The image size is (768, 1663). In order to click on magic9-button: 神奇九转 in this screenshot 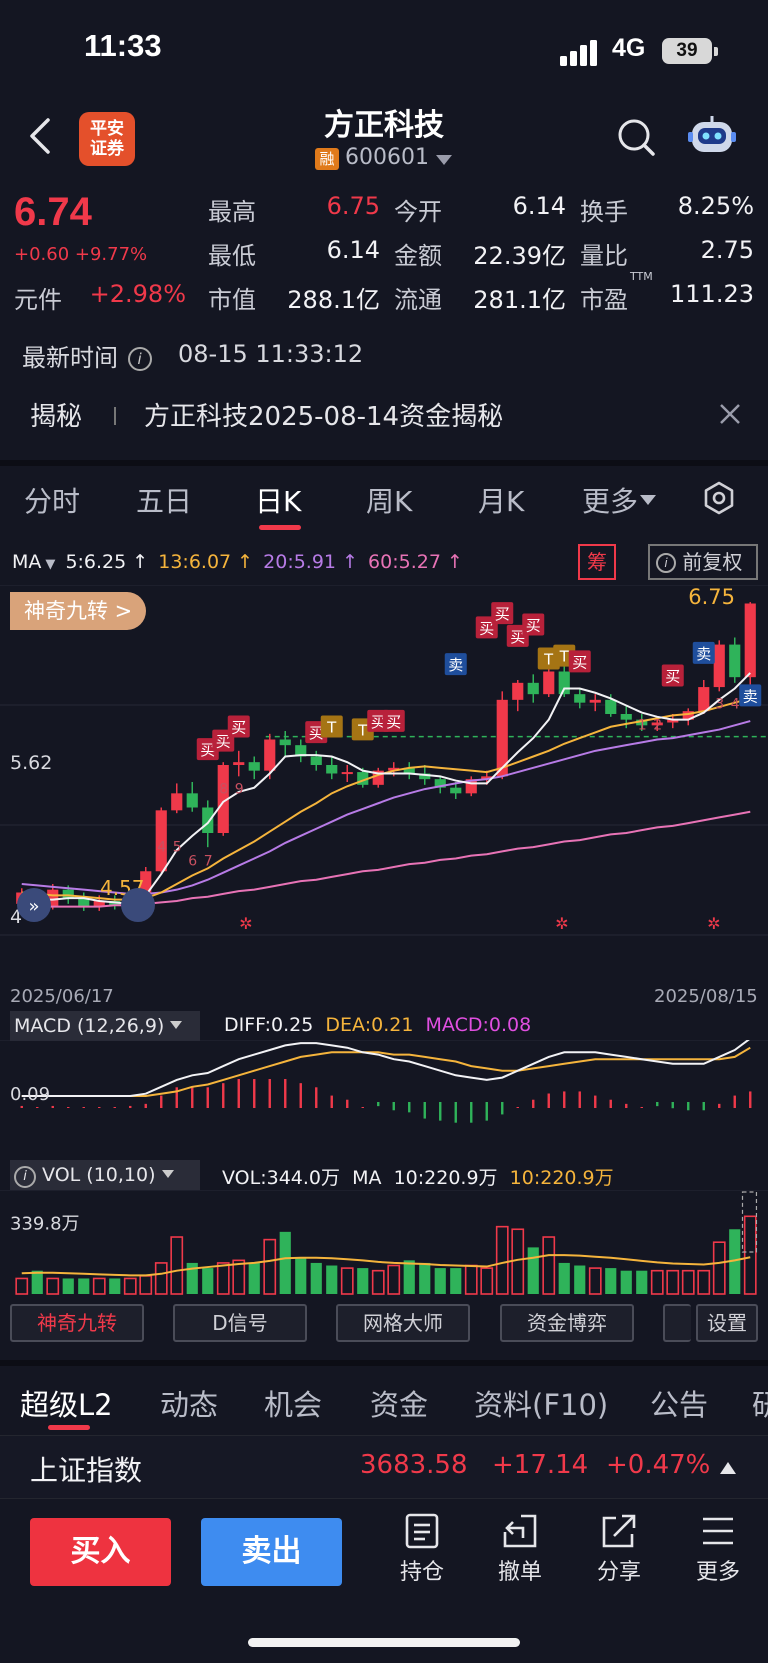, I will do `click(77, 1323)`.